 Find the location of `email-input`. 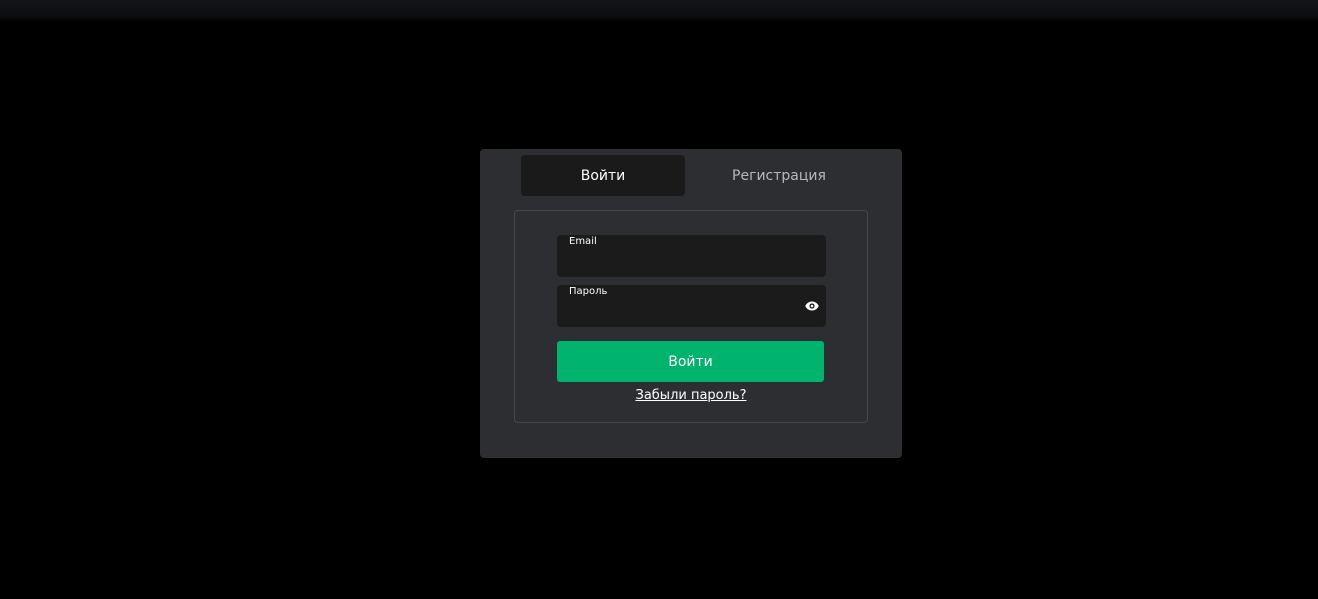

email-input is located at coordinates (684, 262).